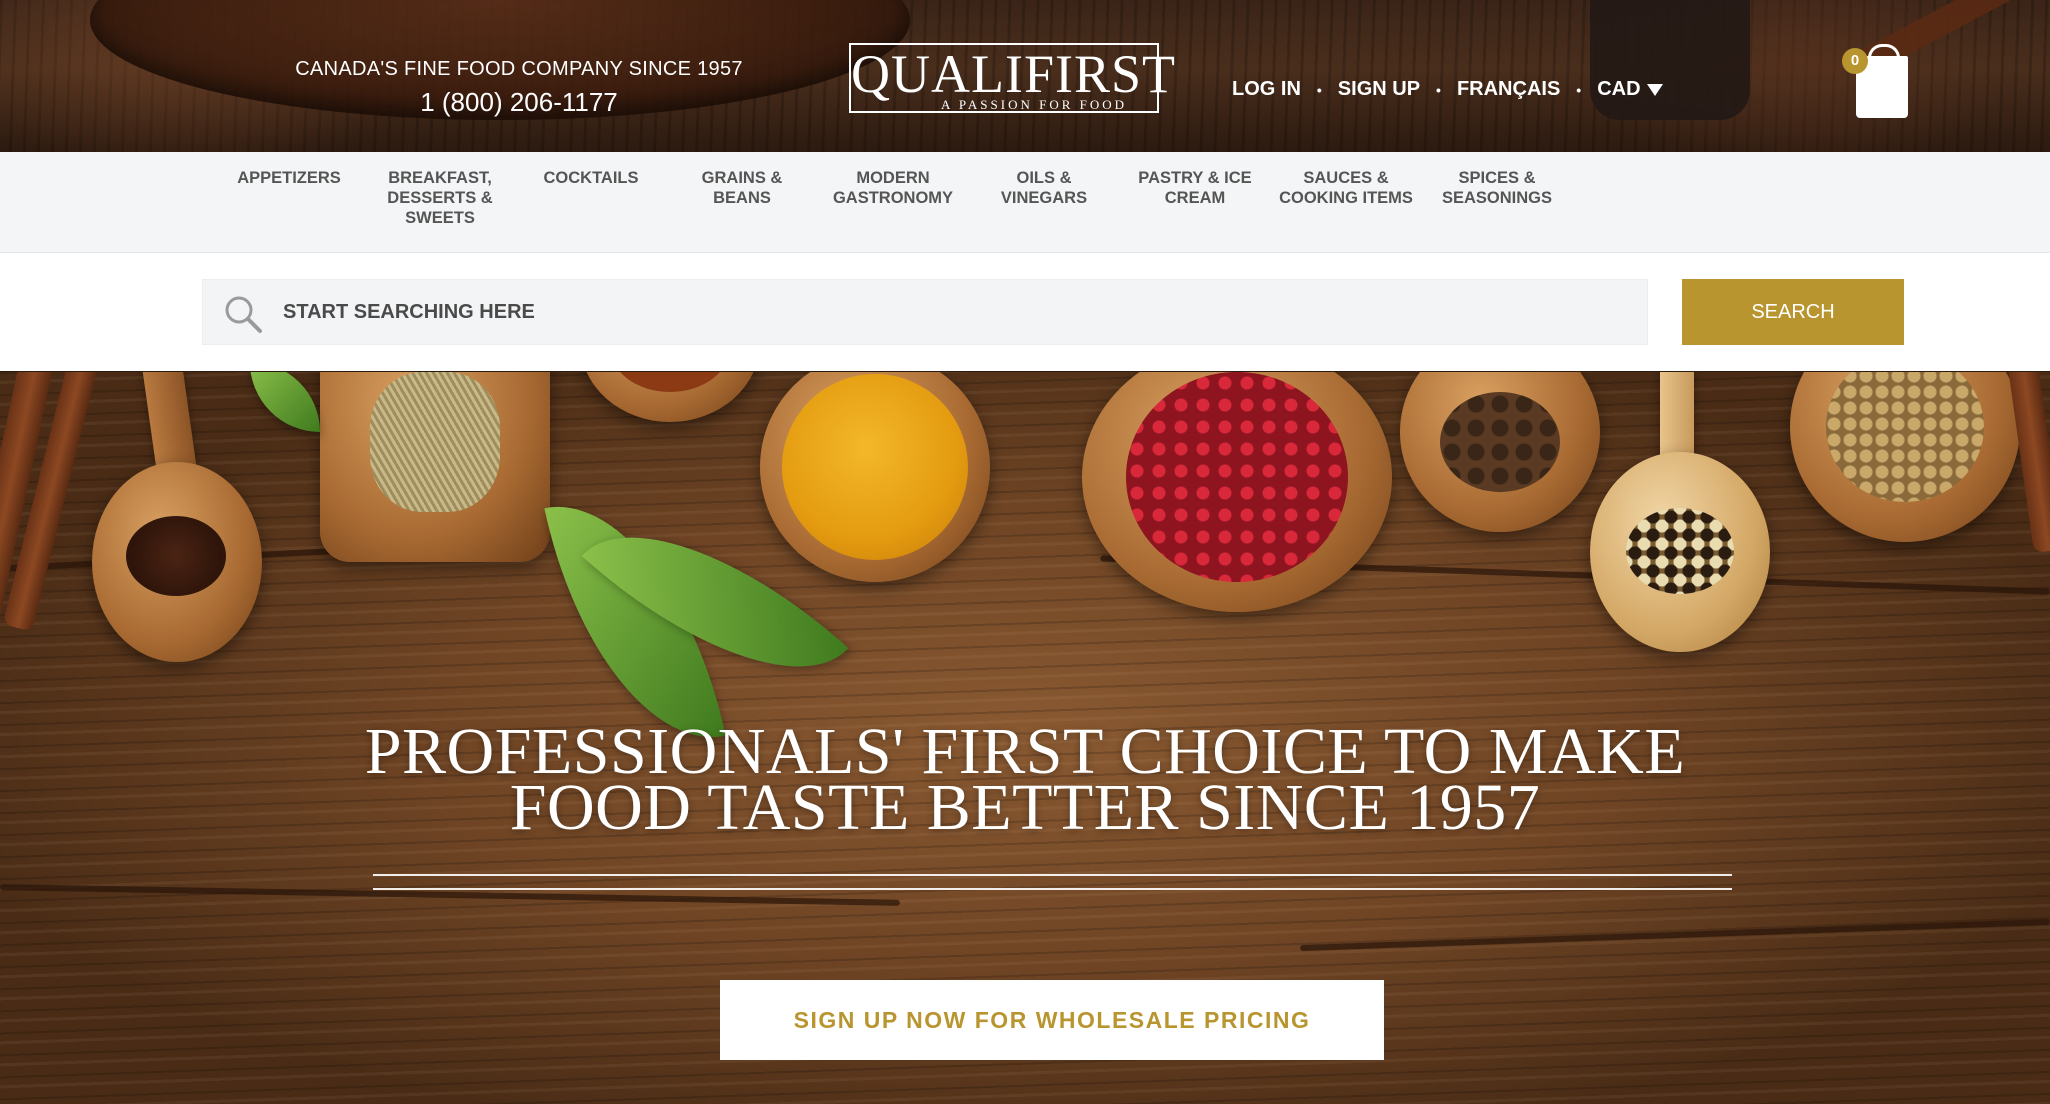 The height and width of the screenshot is (1104, 2050). What do you see at coordinates (1675, 935) in the screenshot?
I see `wood-crack` at bounding box center [1675, 935].